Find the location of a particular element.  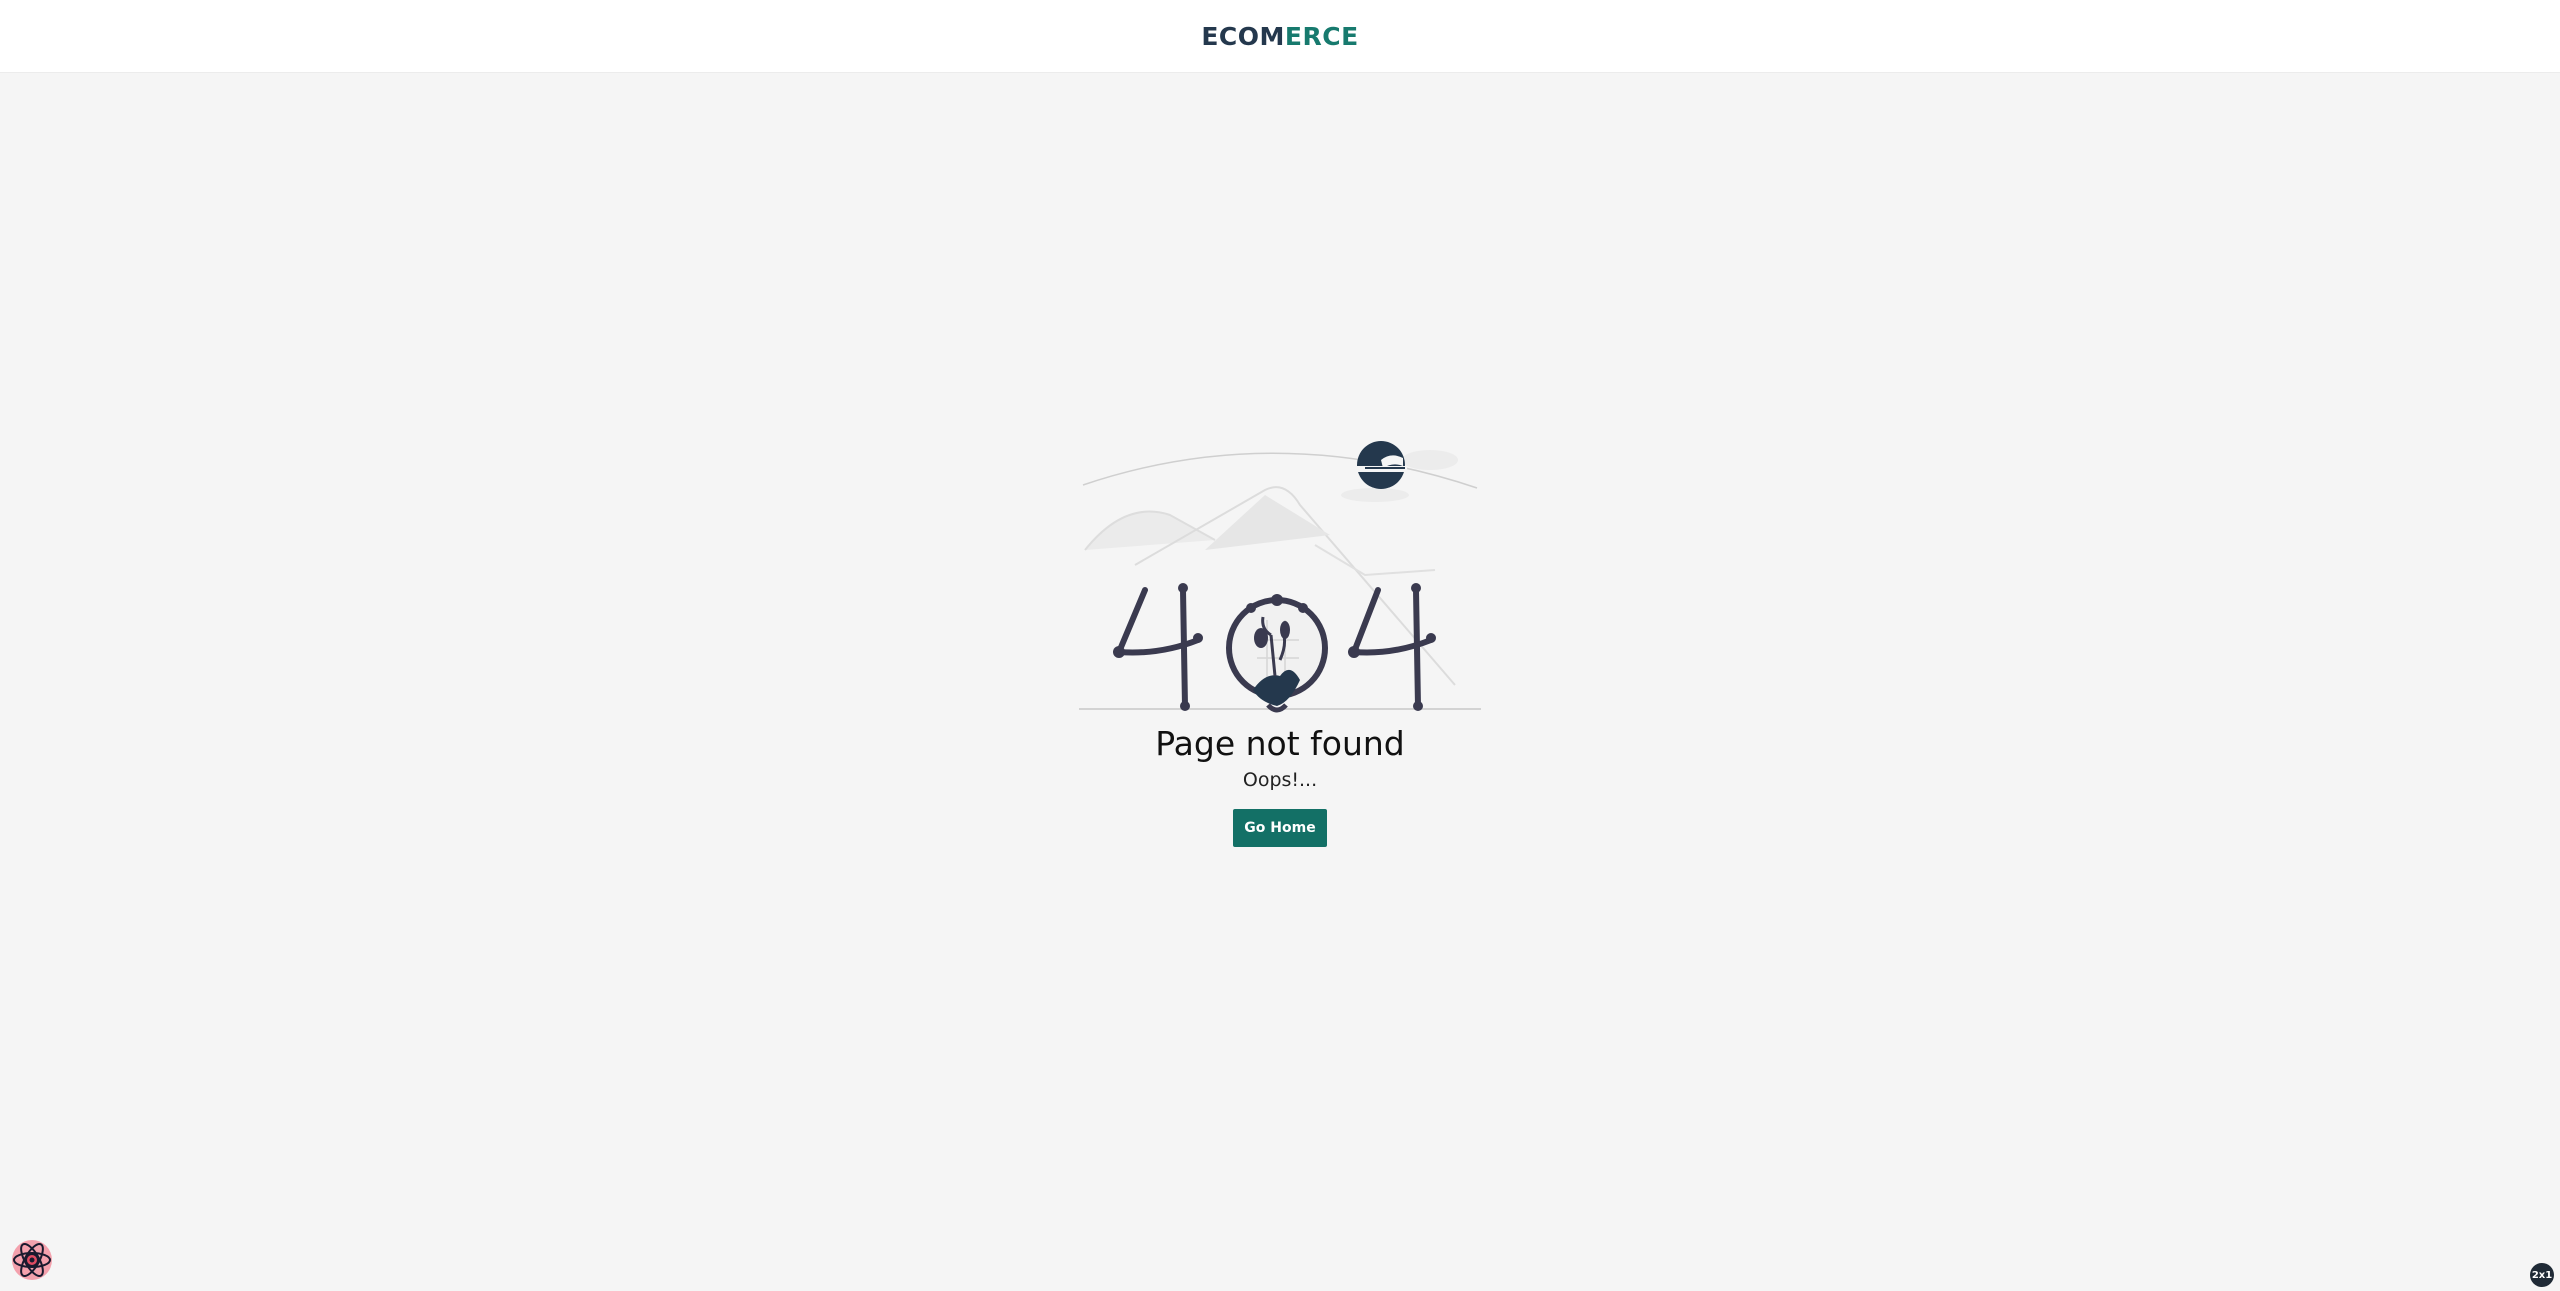

logo-part-ecom: ECOM is located at coordinates (1243, 36).